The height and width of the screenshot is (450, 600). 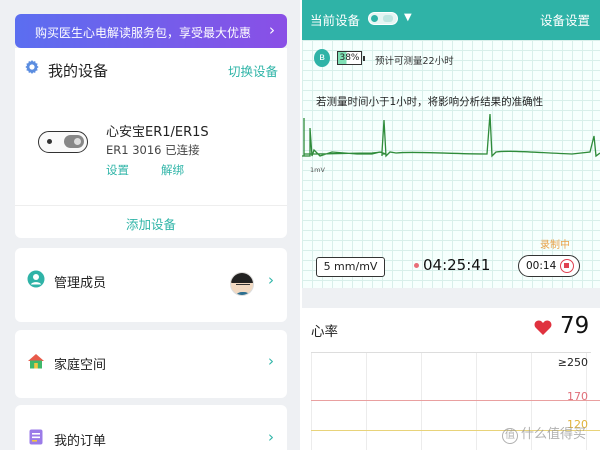 I want to click on manage-members-row: 管理成员 ›, so click(x=151, y=285).